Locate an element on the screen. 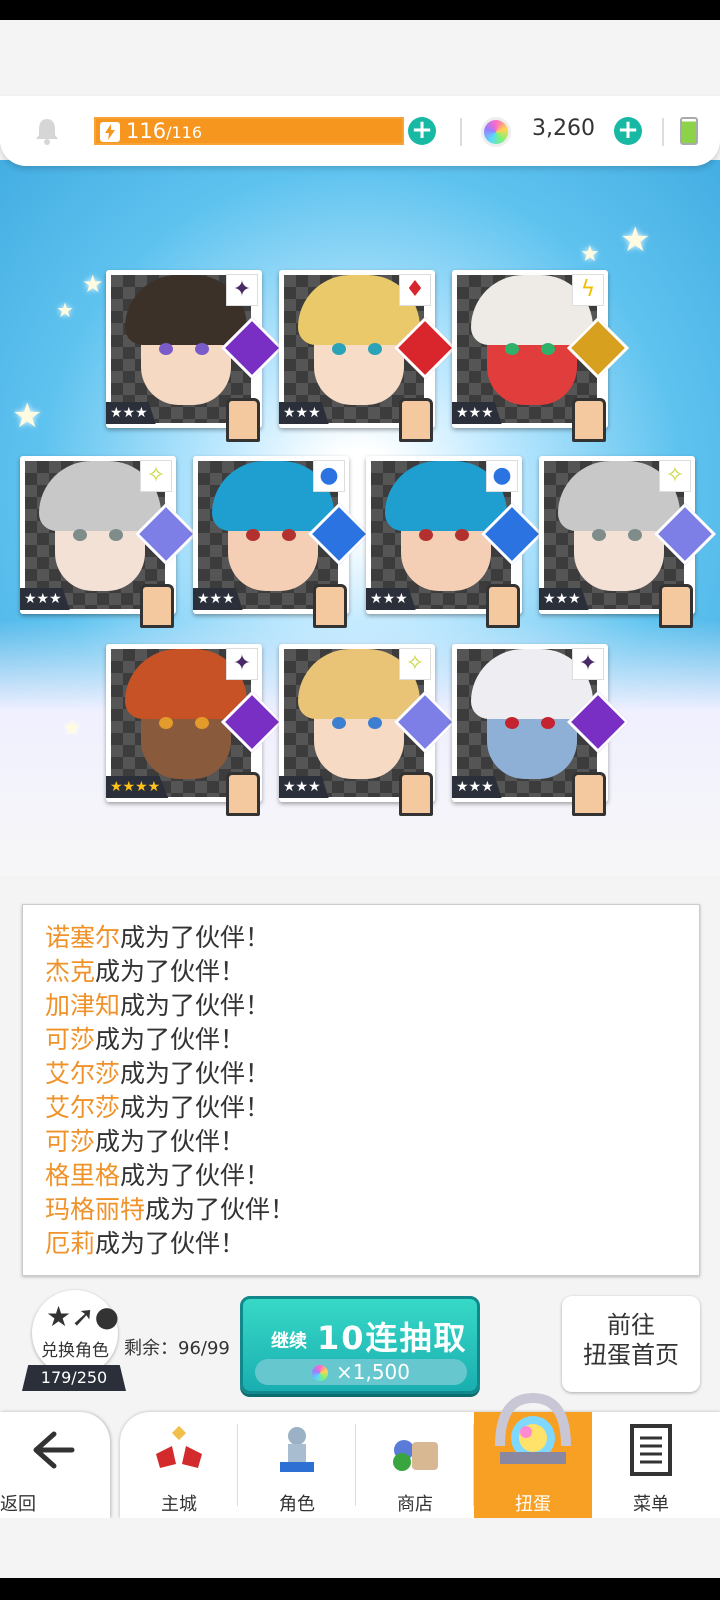 The height and width of the screenshot is (1600, 720). exchange-character-button: ★➚● 兑换角色 is located at coordinates (75, 1333).